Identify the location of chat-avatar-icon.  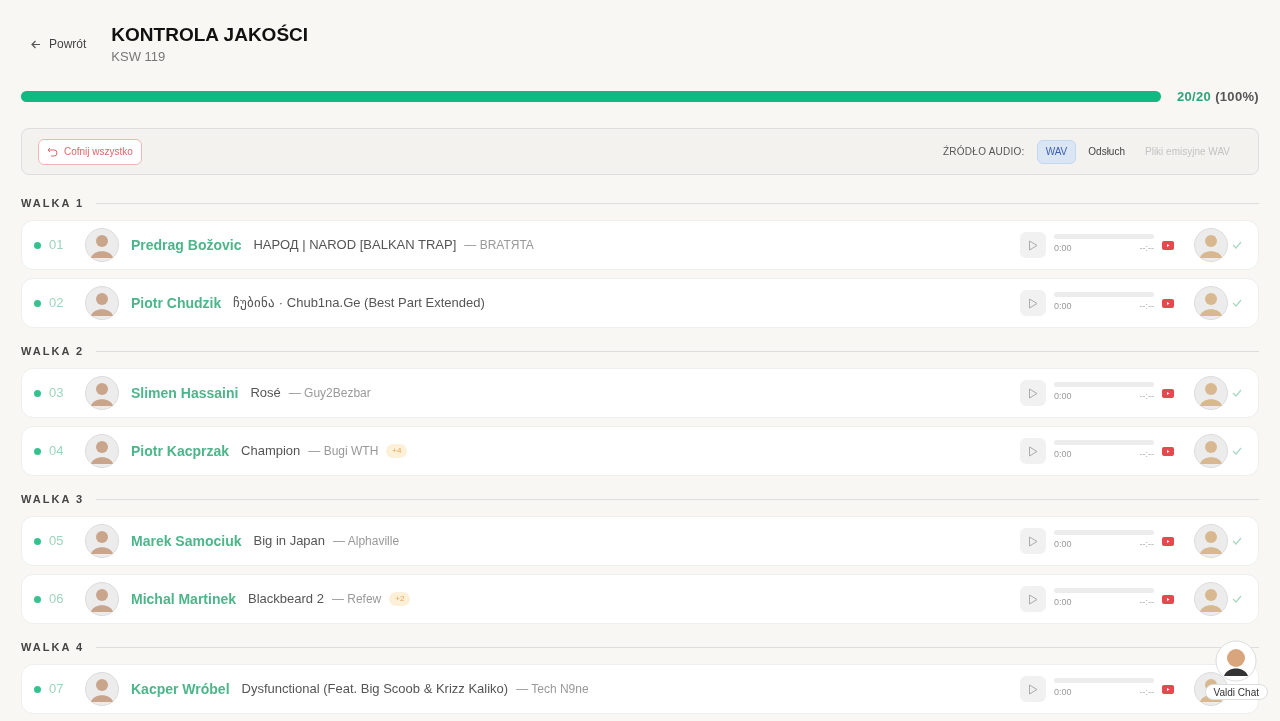
(1236, 661).